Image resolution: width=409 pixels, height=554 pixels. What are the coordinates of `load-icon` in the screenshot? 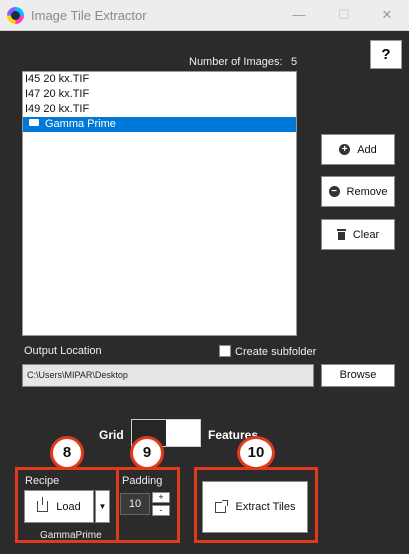 It's located at (43, 504).